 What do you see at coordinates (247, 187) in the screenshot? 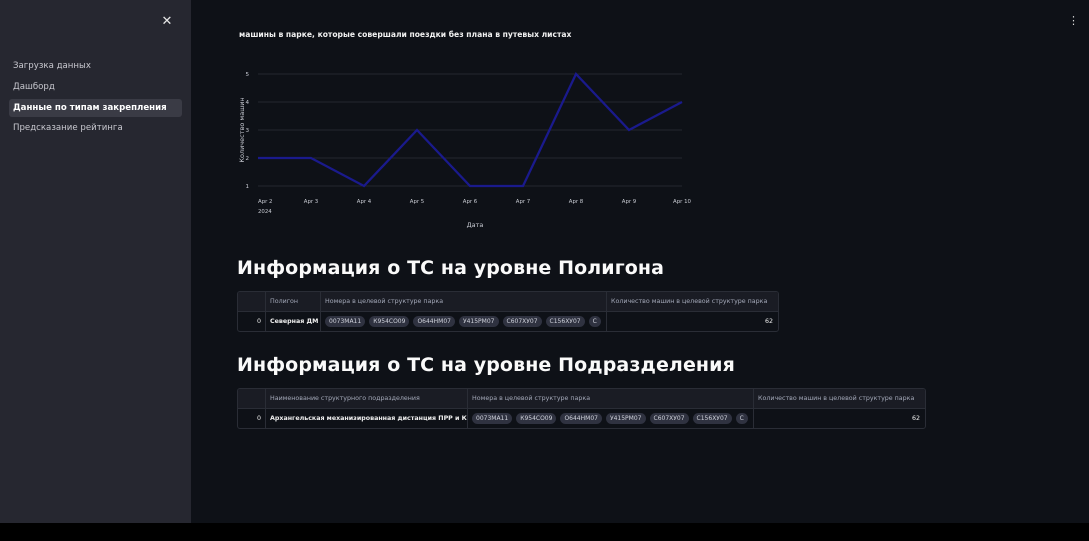
I see `y-tick-label: 1` at bounding box center [247, 187].